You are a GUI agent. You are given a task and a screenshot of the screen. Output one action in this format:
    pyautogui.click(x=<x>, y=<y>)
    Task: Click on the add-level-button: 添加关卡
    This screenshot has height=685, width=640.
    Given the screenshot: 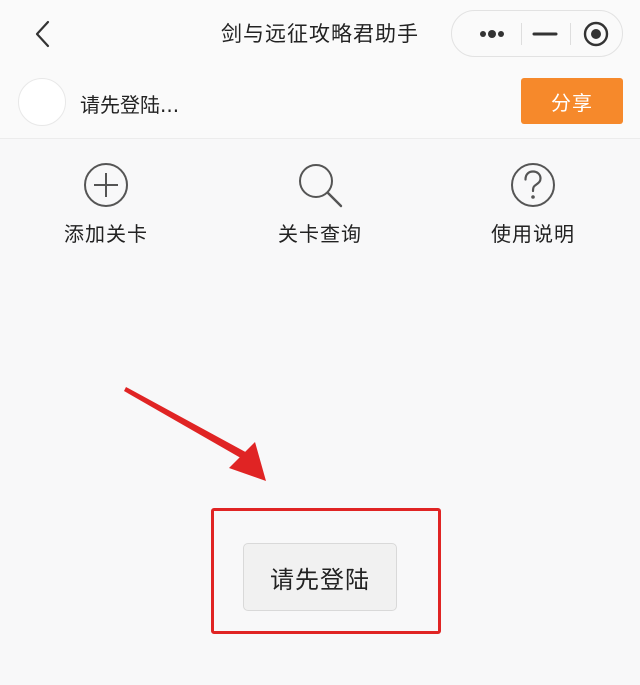 What is the action you would take?
    pyautogui.click(x=106, y=210)
    